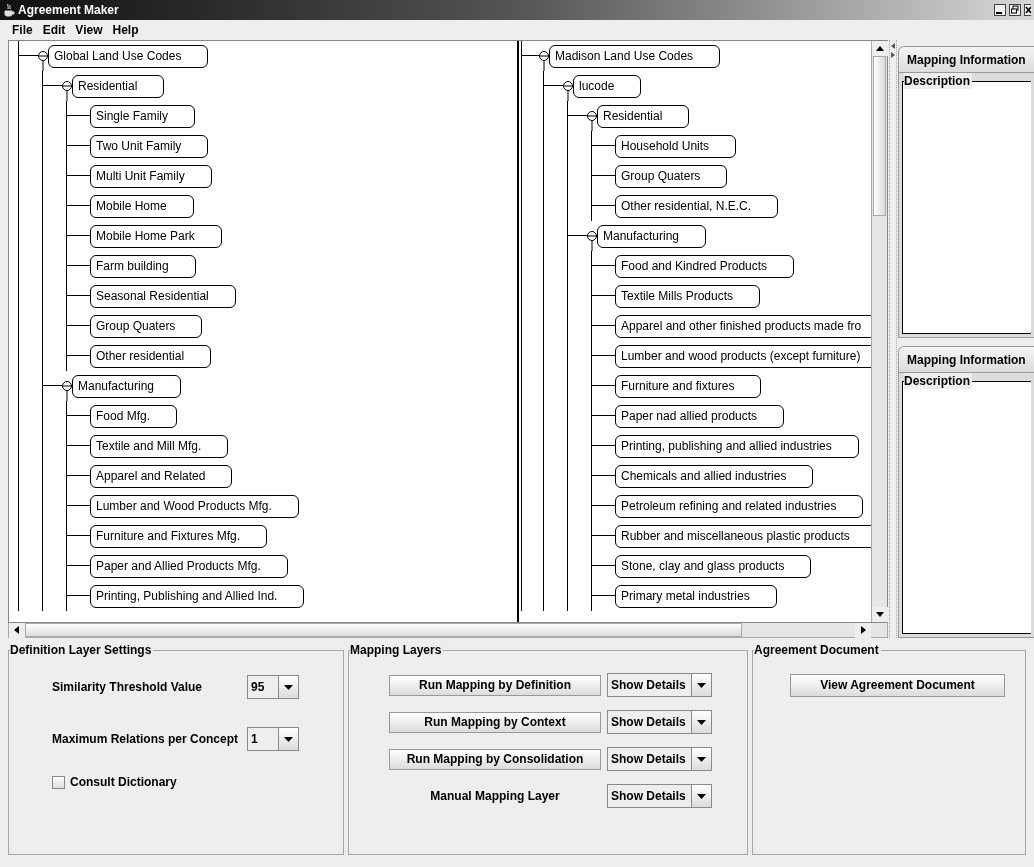 This screenshot has height=867, width=1034. Describe the element at coordinates (863, 630) in the screenshot. I see `scroll-right-icon` at that location.